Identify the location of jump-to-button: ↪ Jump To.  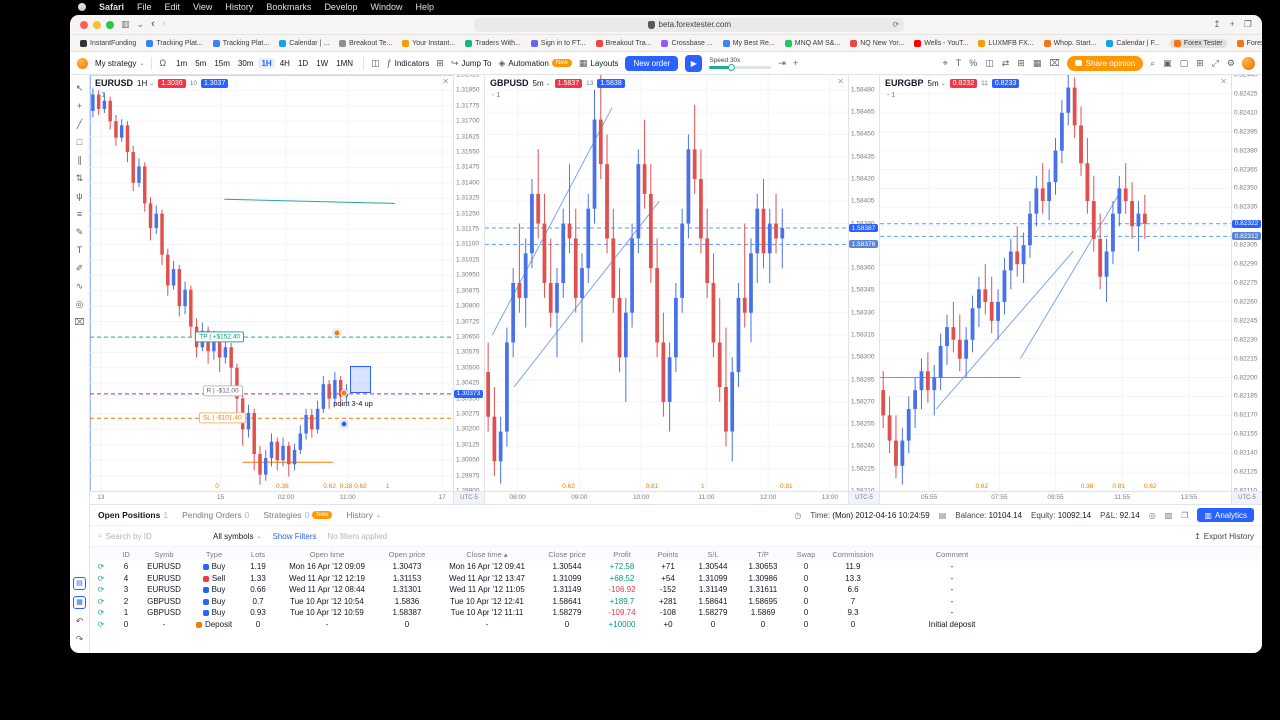
(471, 63).